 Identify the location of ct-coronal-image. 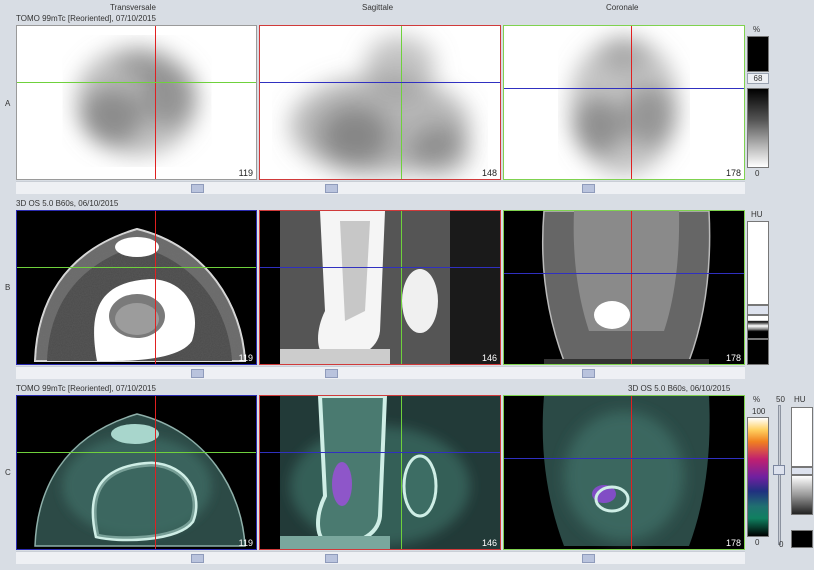
(626, 287).